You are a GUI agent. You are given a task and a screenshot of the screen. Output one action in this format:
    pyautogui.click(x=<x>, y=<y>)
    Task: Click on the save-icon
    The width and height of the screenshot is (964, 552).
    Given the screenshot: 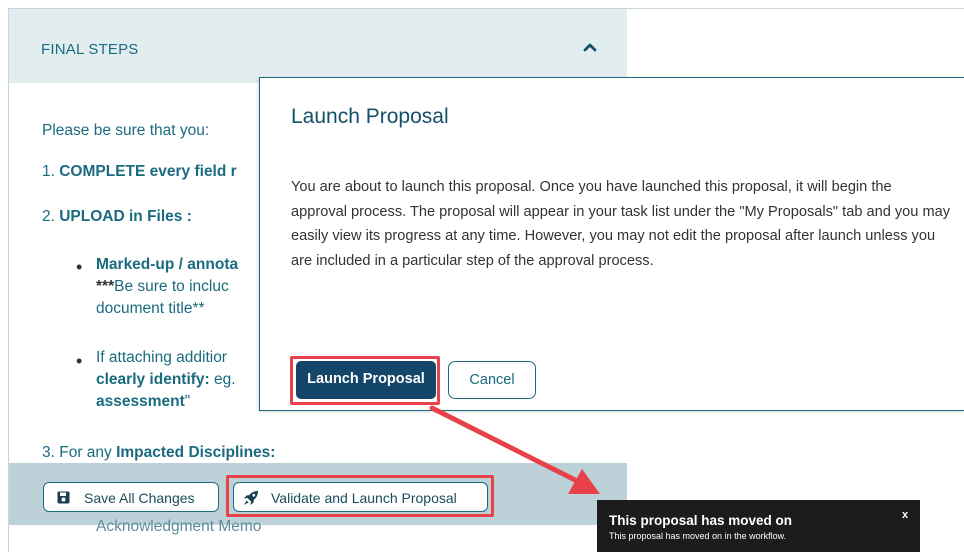 What is the action you would take?
    pyautogui.click(x=63, y=497)
    